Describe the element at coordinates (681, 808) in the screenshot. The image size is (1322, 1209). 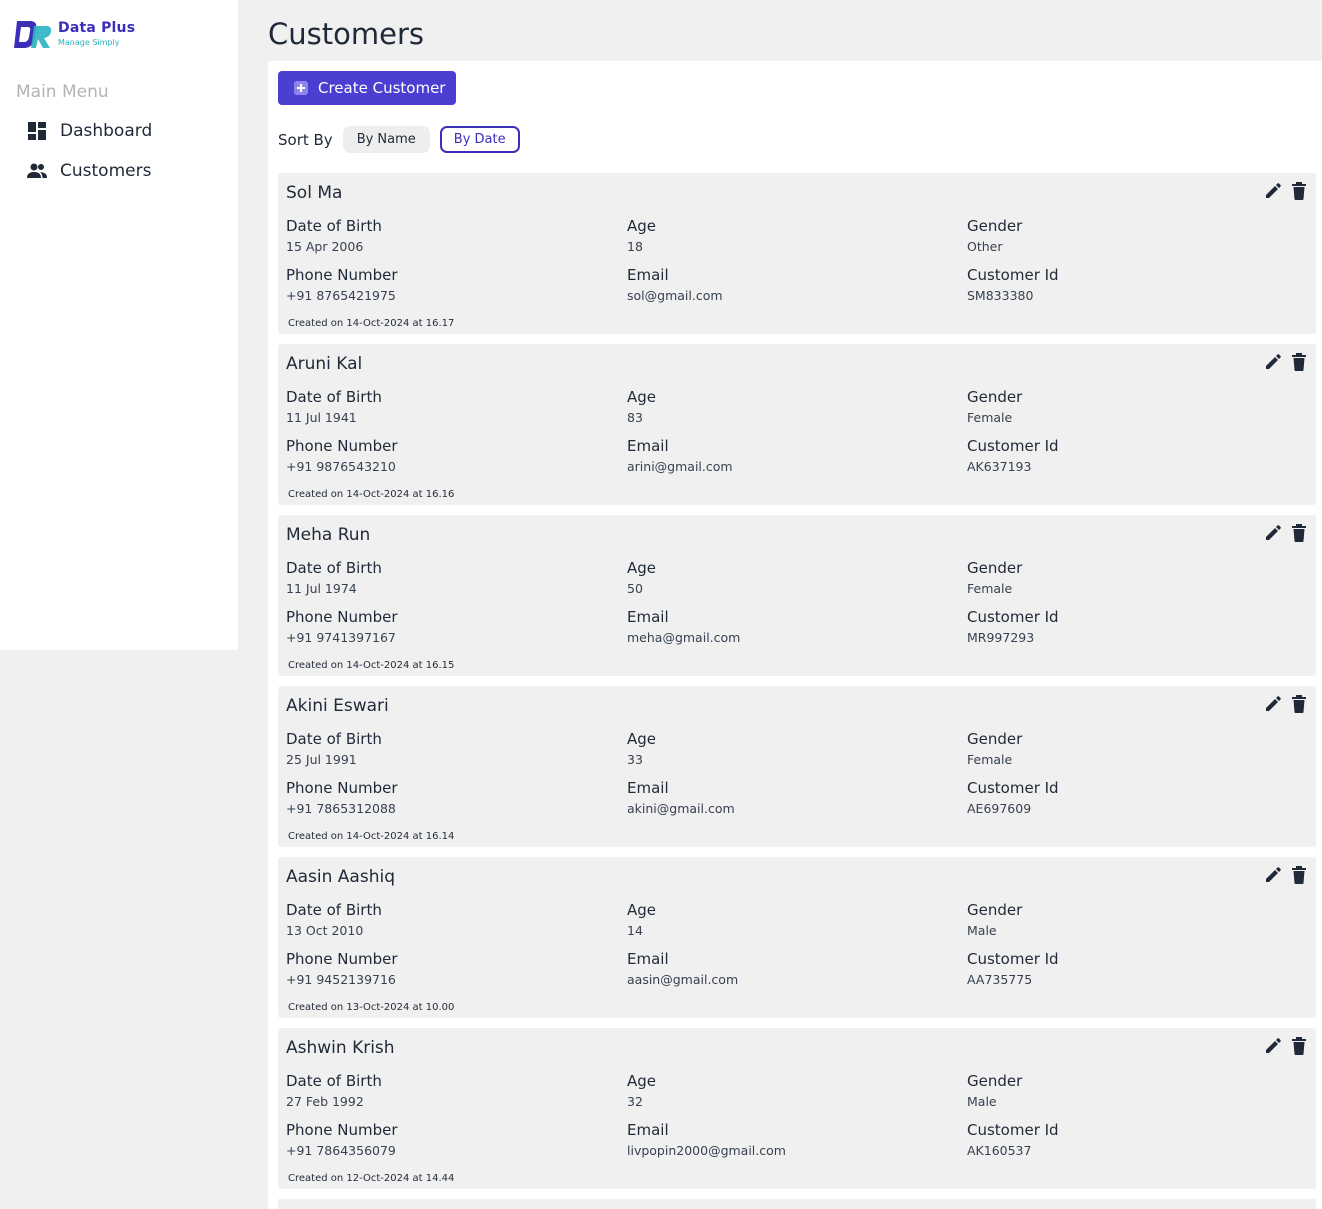
I see `email-value: akini@gmail.com` at that location.